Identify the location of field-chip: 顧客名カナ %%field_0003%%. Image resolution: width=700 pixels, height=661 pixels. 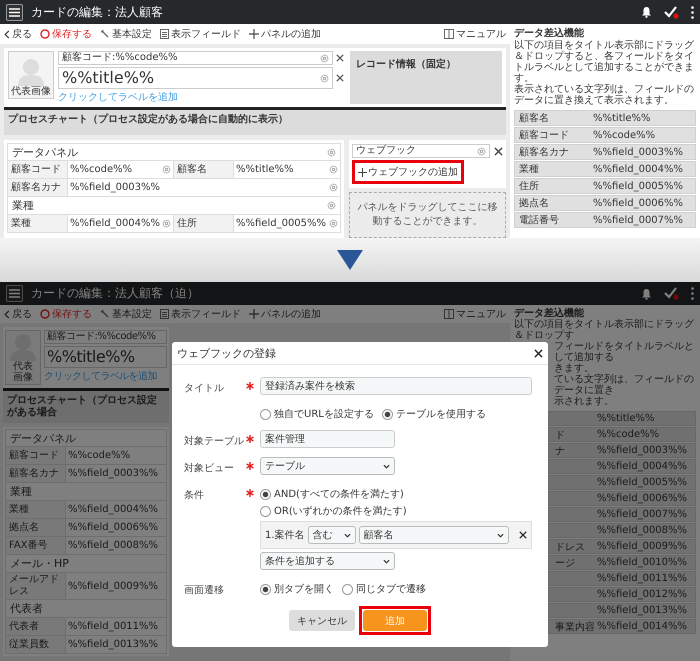
(605, 152).